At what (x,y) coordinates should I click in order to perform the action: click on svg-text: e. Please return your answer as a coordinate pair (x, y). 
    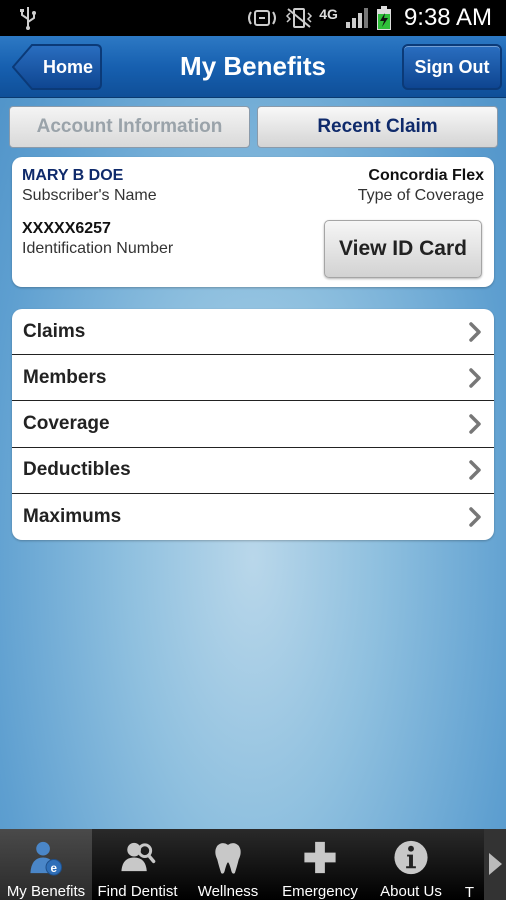
    Looking at the image, I should click on (54, 868).